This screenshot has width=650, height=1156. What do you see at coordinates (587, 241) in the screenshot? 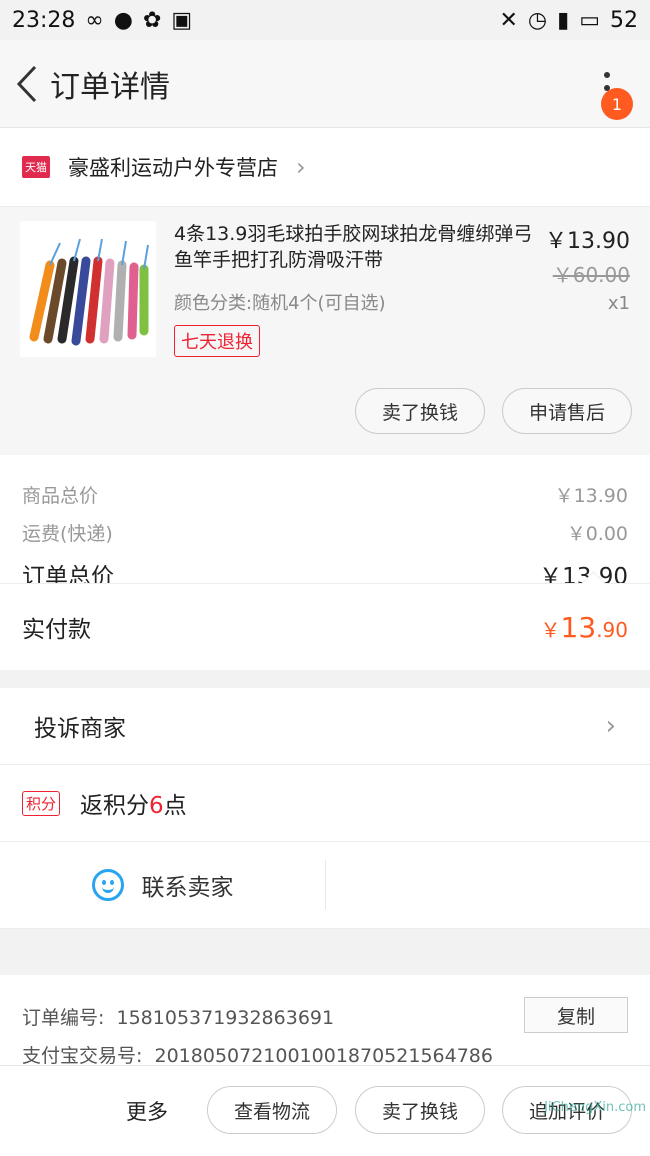
I see `product-price: ￥13.90` at bounding box center [587, 241].